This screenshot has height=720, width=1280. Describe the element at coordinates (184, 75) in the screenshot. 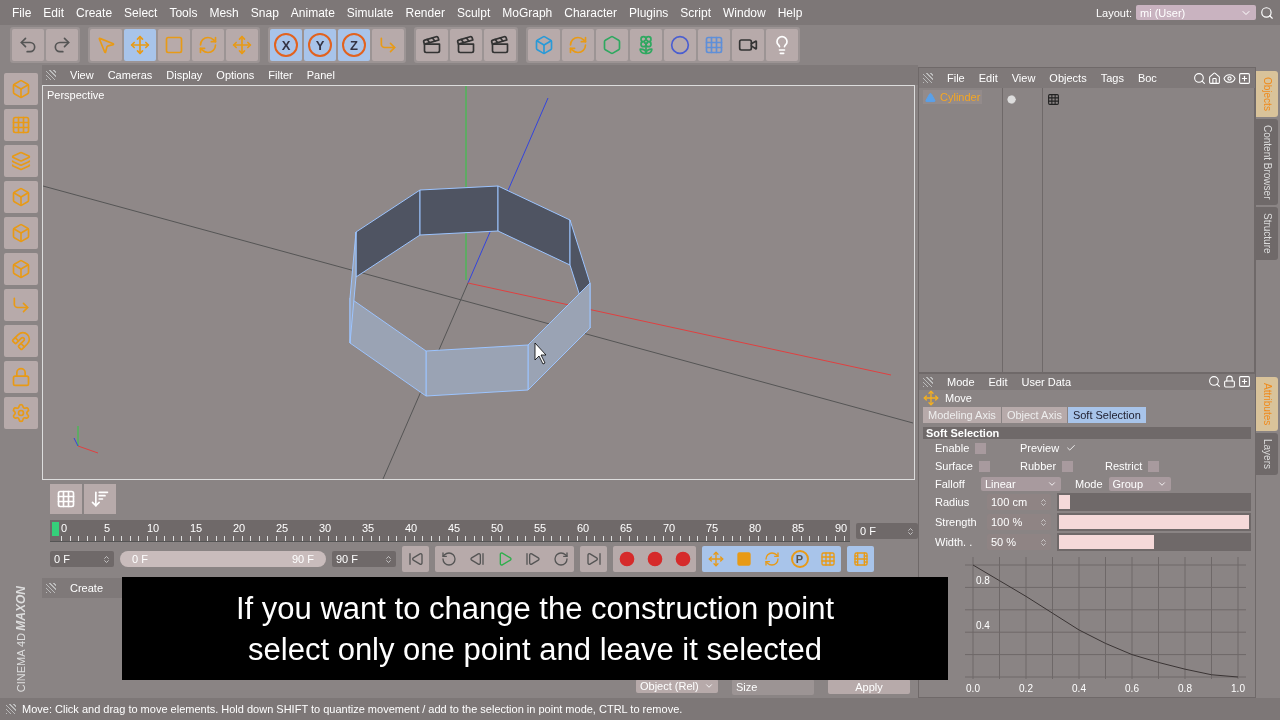

I see `viewport-menu-item: Display` at that location.